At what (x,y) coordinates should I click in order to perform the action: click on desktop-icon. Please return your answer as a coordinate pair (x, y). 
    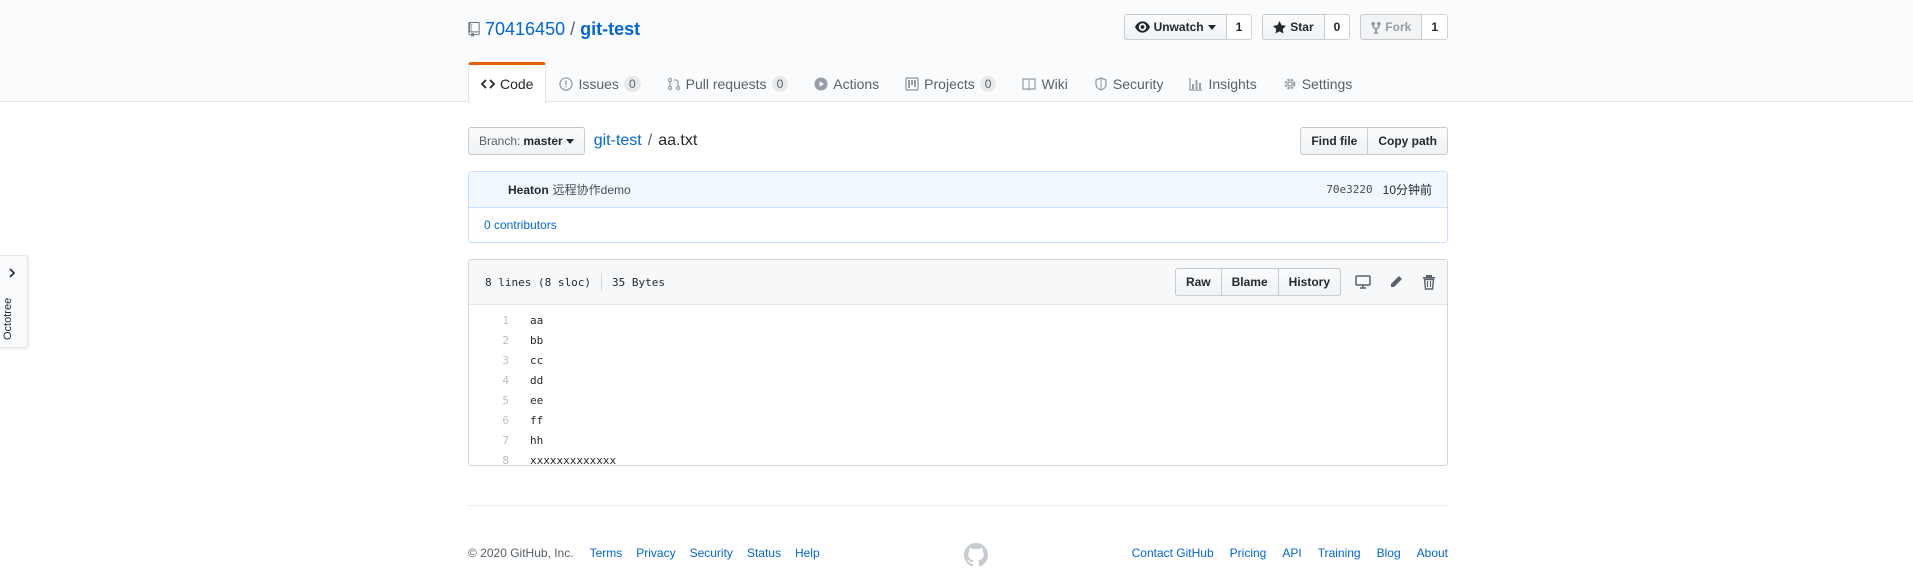
    Looking at the image, I should click on (1363, 282).